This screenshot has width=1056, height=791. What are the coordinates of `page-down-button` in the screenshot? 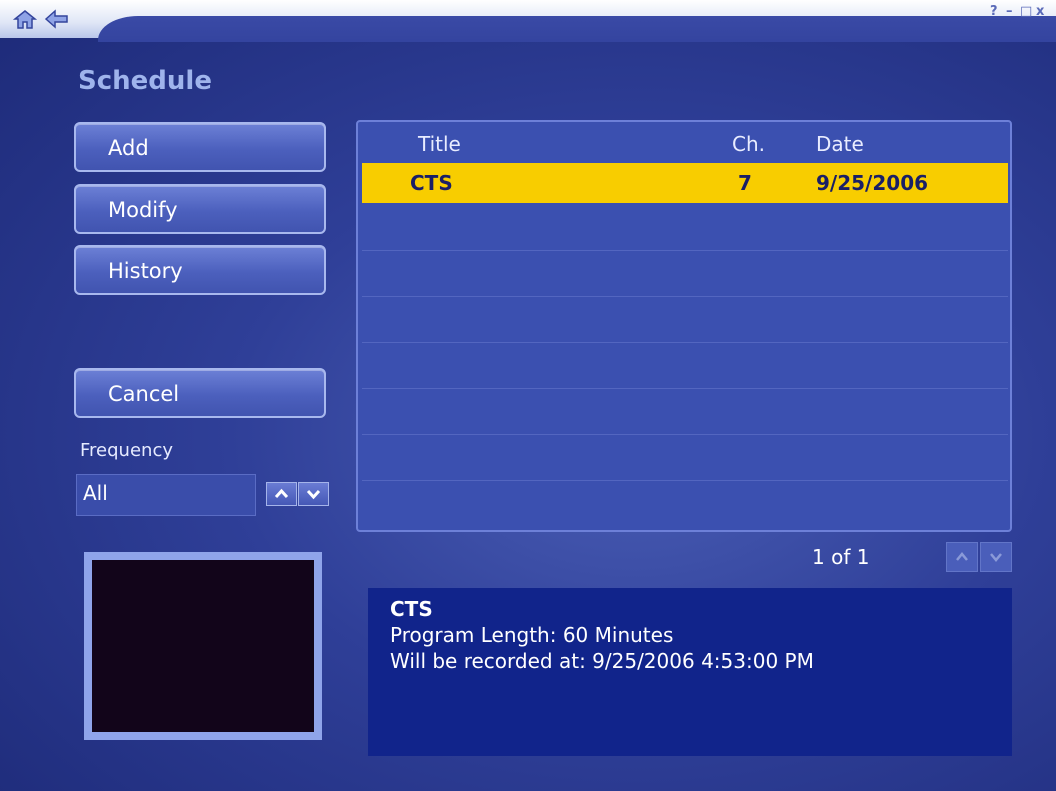 It's located at (996, 557).